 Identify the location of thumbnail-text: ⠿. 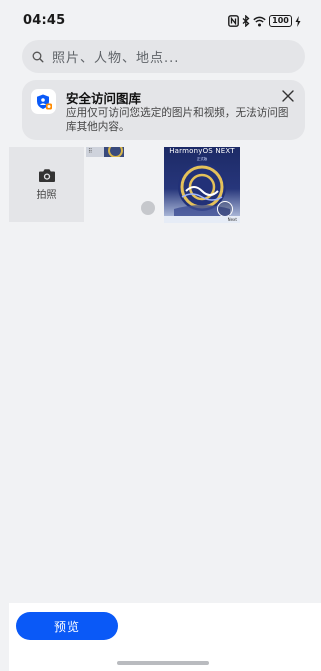
(90, 151).